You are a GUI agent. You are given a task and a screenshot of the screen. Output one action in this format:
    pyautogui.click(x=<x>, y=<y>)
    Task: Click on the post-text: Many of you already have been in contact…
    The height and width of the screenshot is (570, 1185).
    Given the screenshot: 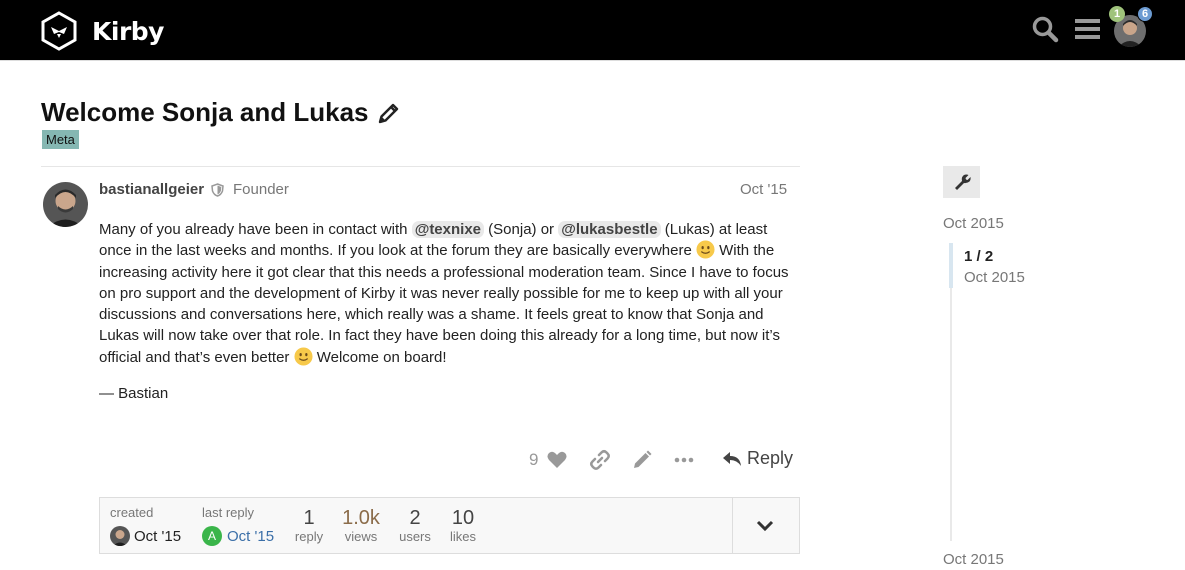 What is the action you would take?
    pyautogui.click(x=255, y=229)
    